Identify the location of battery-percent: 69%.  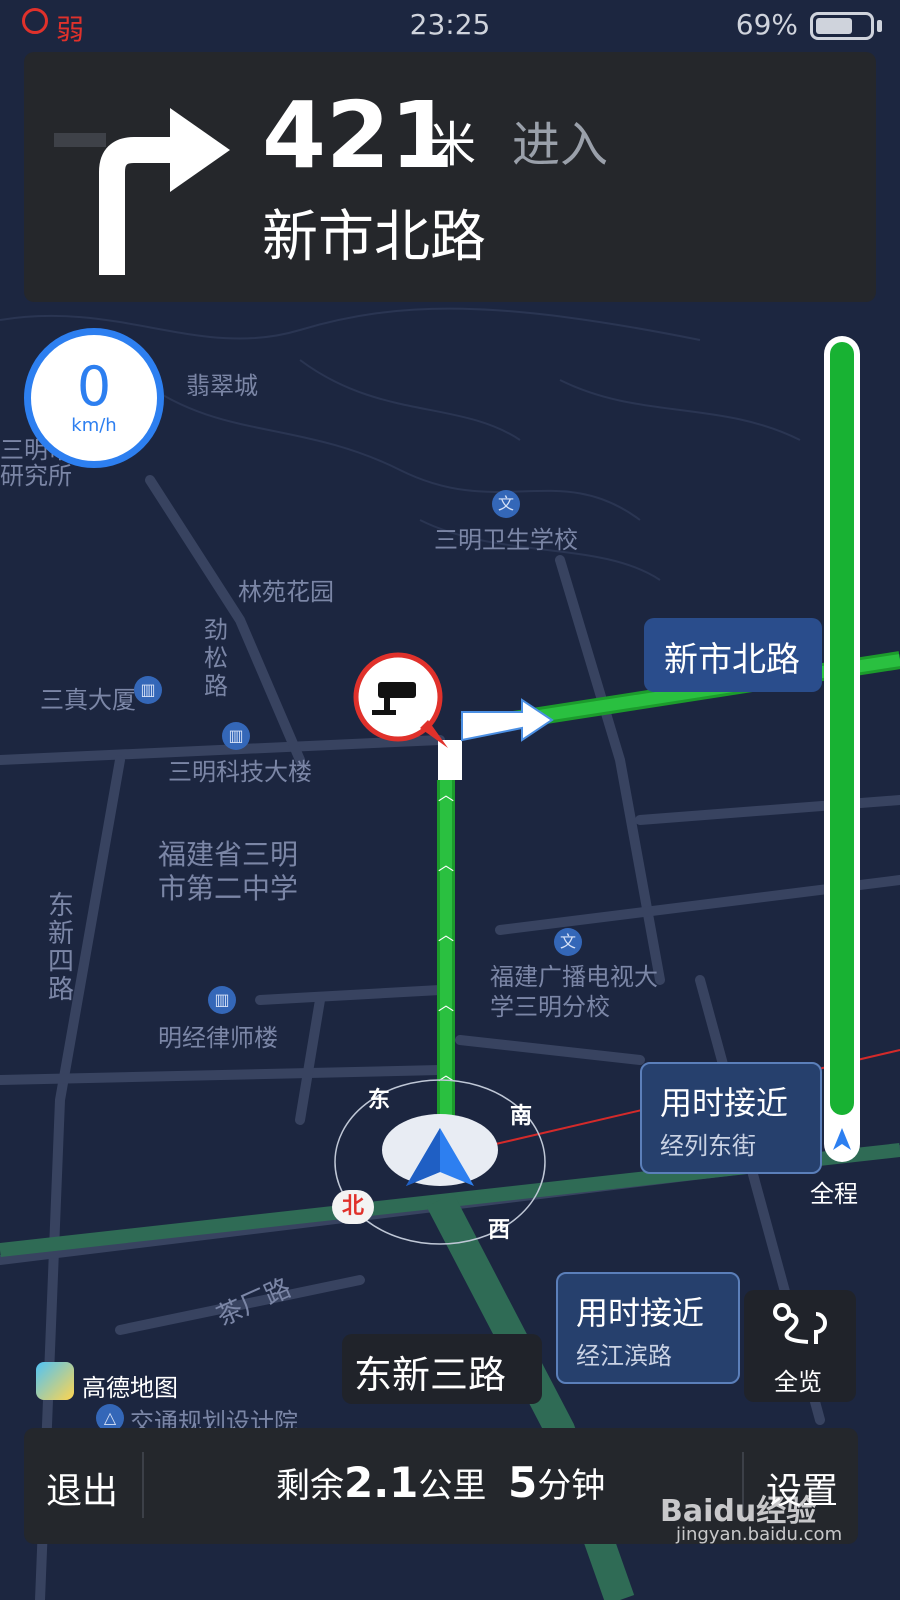
(766, 24).